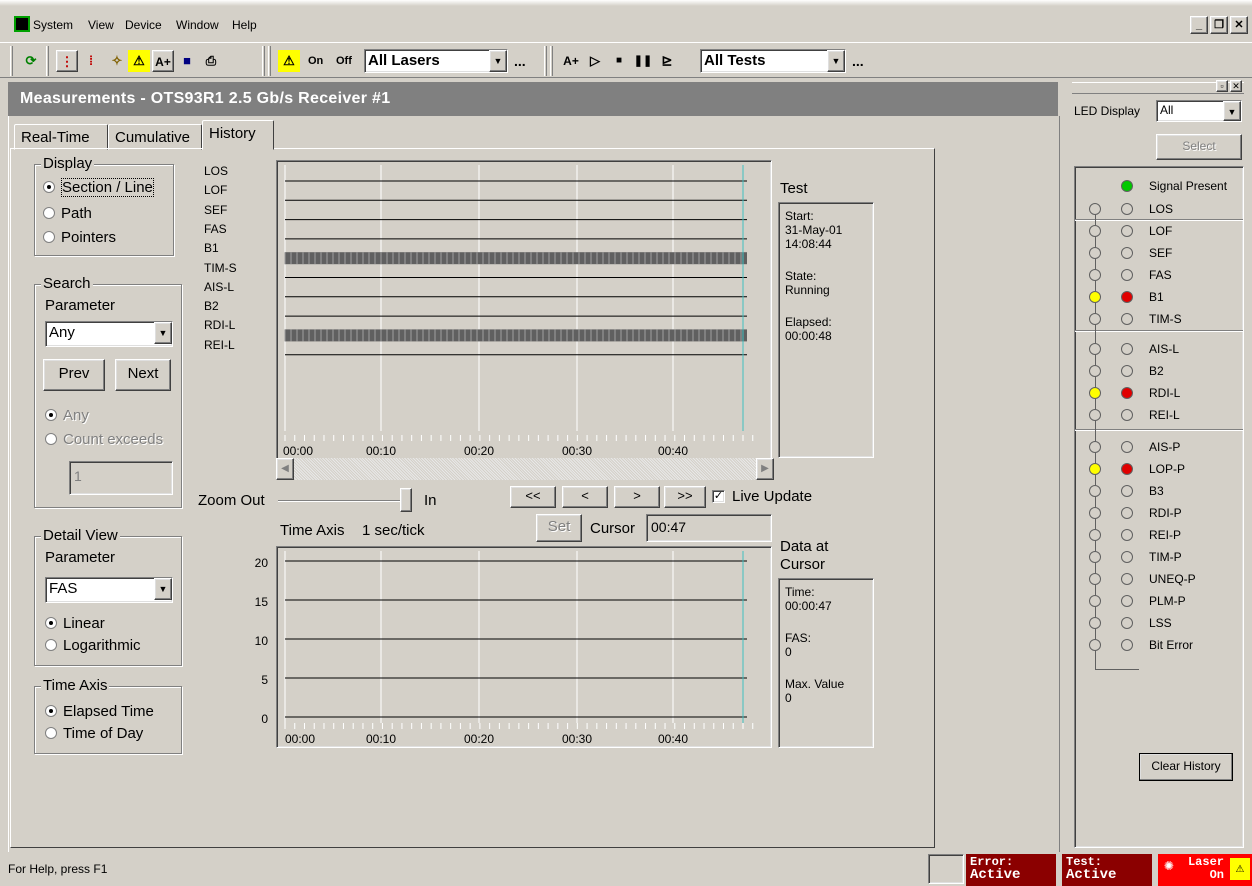  I want to click on led-row-lop-p: LOP-P, so click(1155, 470).